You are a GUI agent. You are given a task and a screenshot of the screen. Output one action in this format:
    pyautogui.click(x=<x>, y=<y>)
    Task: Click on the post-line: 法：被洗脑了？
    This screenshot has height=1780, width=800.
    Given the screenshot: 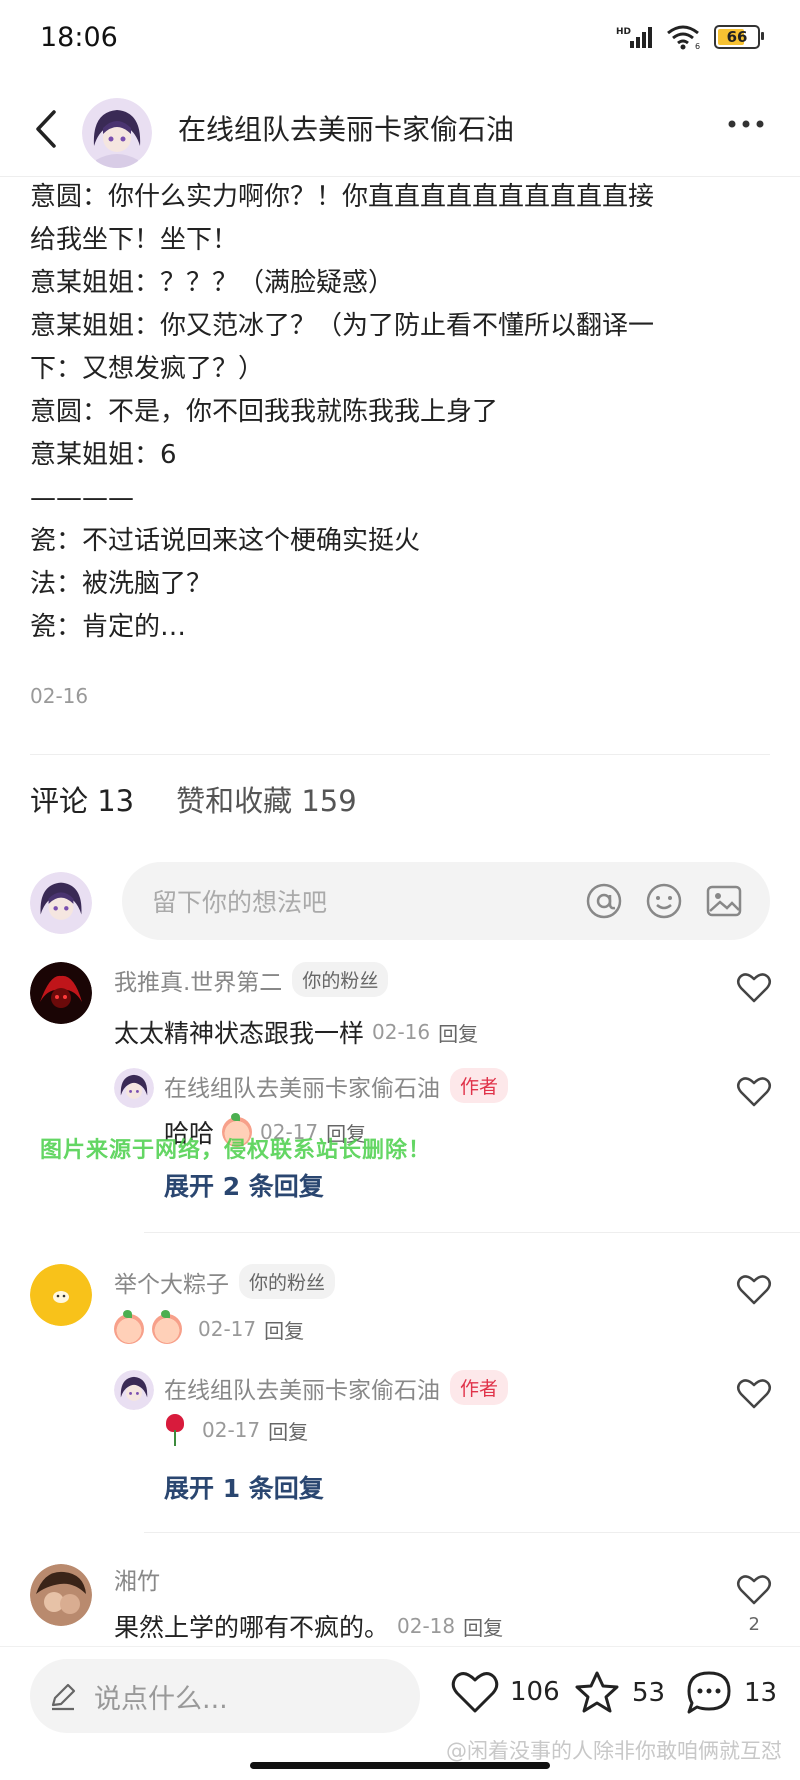 What is the action you would take?
    pyautogui.click(x=121, y=584)
    